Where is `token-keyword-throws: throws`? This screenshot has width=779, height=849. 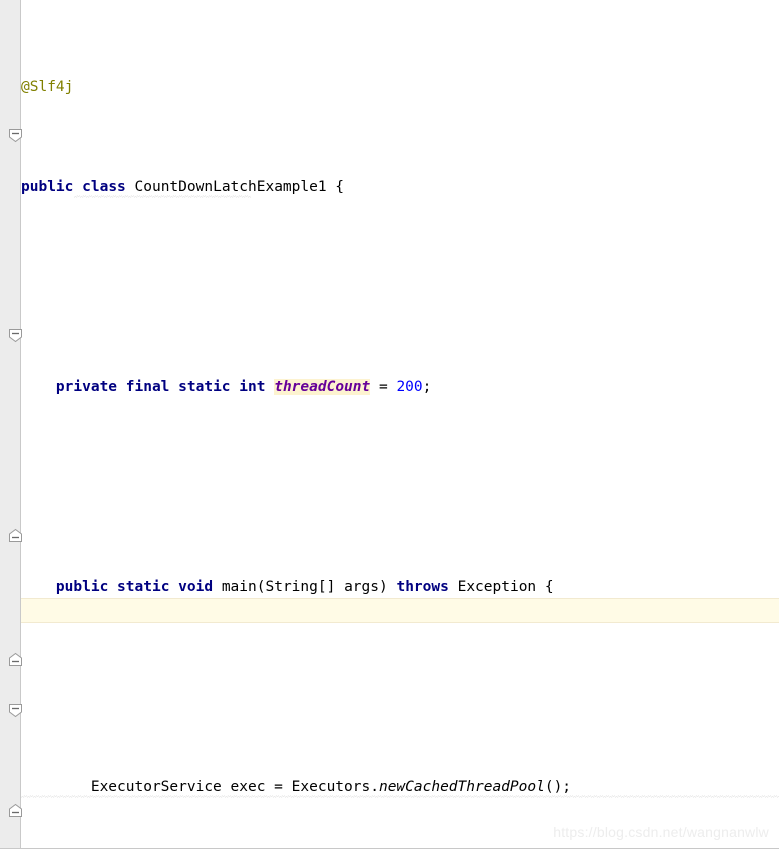 token-keyword-throws: throws is located at coordinates (422, 587).